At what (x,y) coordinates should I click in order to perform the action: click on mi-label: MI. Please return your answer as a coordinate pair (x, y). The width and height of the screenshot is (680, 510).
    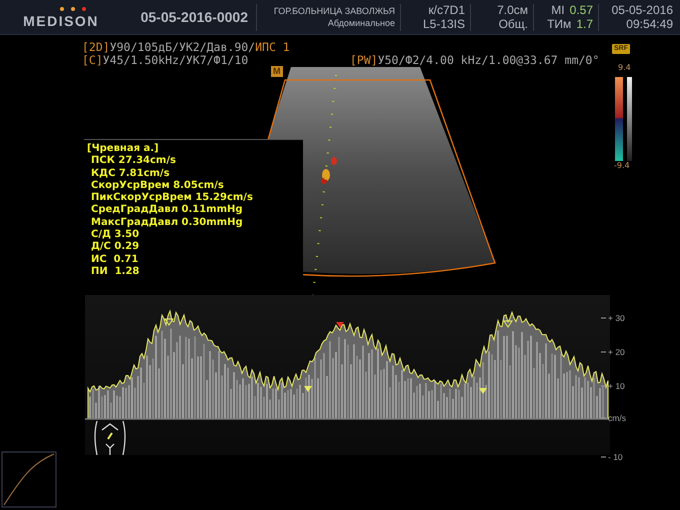
    Looking at the image, I should click on (558, 10).